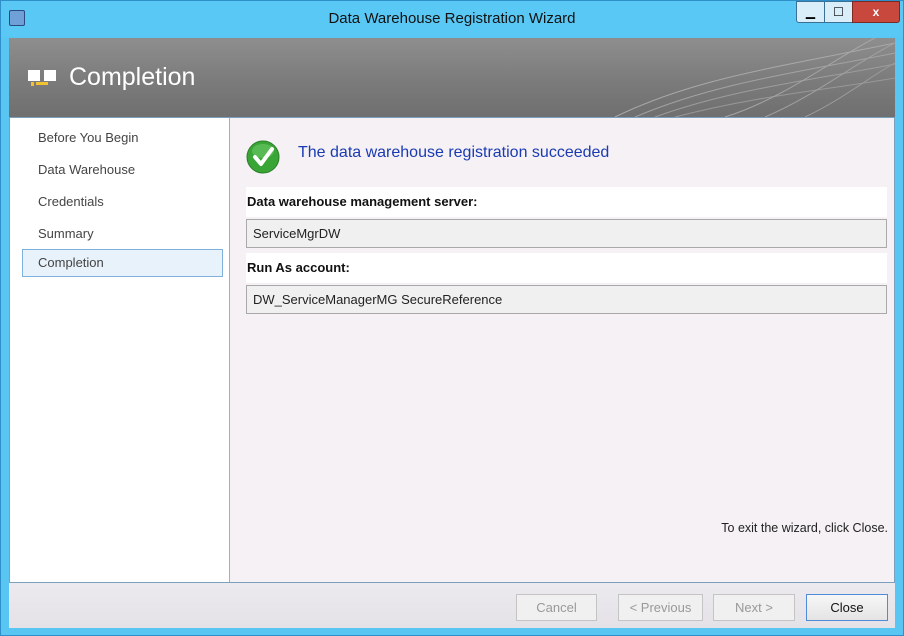 This screenshot has height=636, width=904. I want to click on wizard-pages-icon, so click(42, 78).